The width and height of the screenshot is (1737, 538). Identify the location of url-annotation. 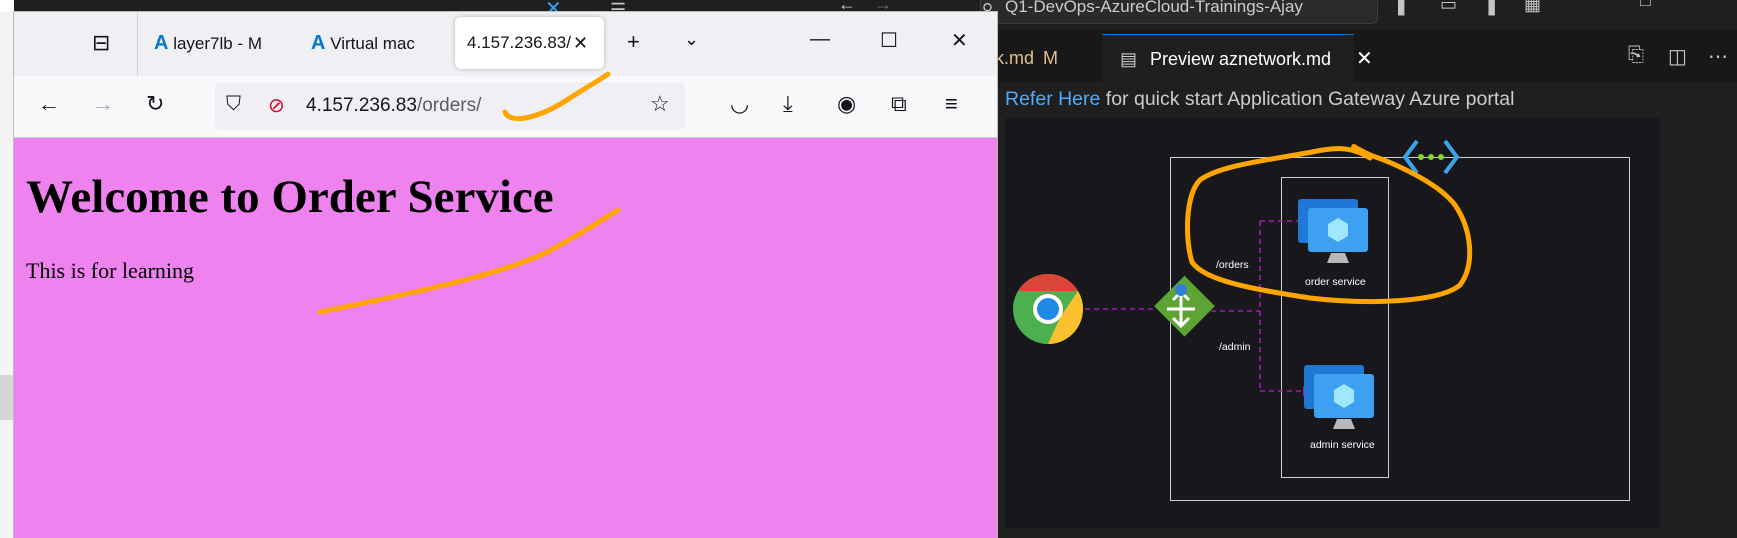
(556, 96).